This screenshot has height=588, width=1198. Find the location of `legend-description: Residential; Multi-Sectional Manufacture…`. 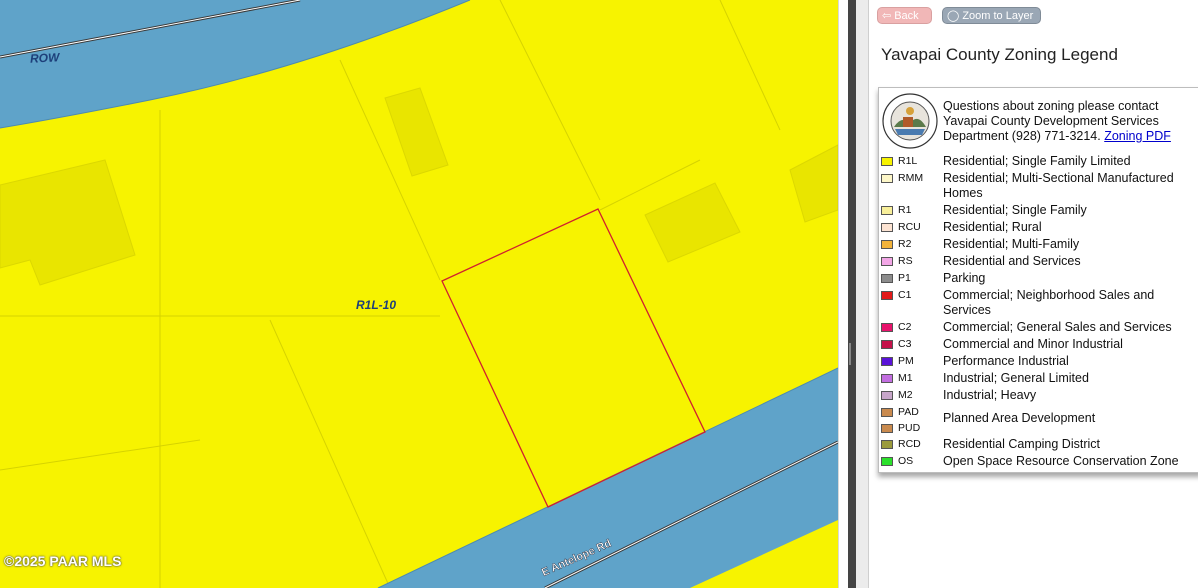

legend-description: Residential; Multi-Sectional Manufacture… is located at coordinates (1058, 185).